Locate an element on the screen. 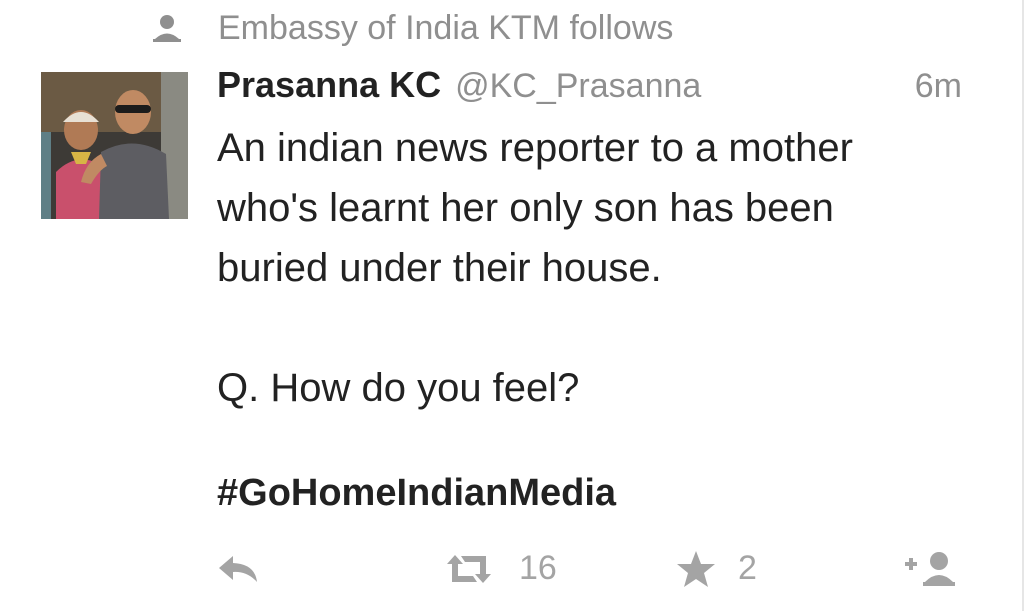 This screenshot has height=611, width=1024. retweet-button: 16 is located at coordinates (500, 568).